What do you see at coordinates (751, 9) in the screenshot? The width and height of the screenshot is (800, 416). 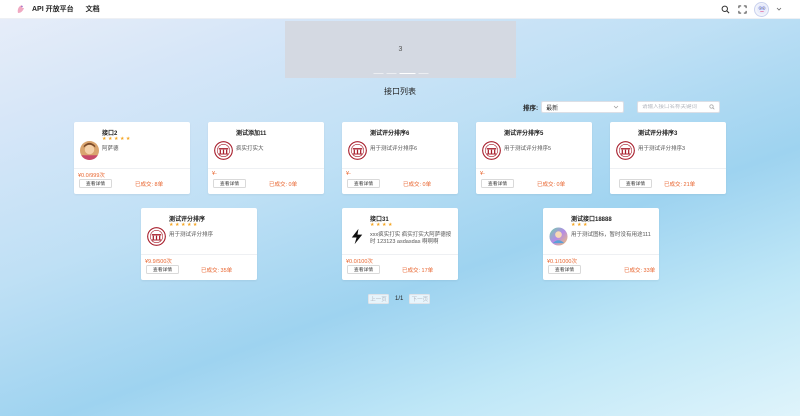 I see `toolbar-right` at bounding box center [751, 9].